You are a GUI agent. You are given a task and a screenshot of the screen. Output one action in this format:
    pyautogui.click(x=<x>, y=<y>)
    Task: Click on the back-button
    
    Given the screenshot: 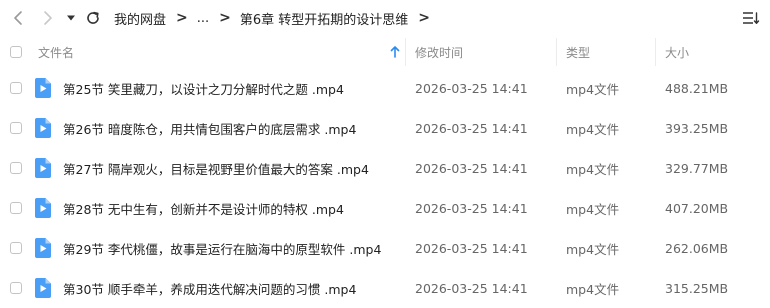 What is the action you would take?
    pyautogui.click(x=18, y=18)
    